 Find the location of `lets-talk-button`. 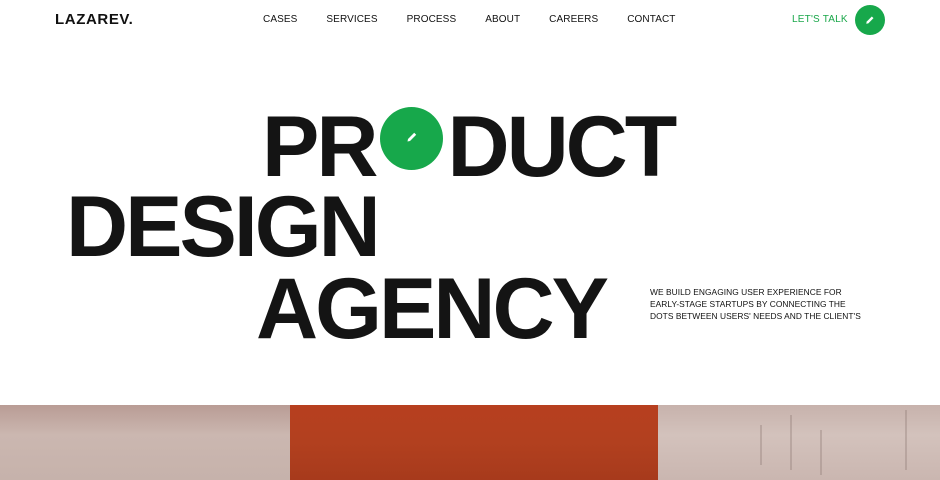

lets-talk-button is located at coordinates (870, 20).